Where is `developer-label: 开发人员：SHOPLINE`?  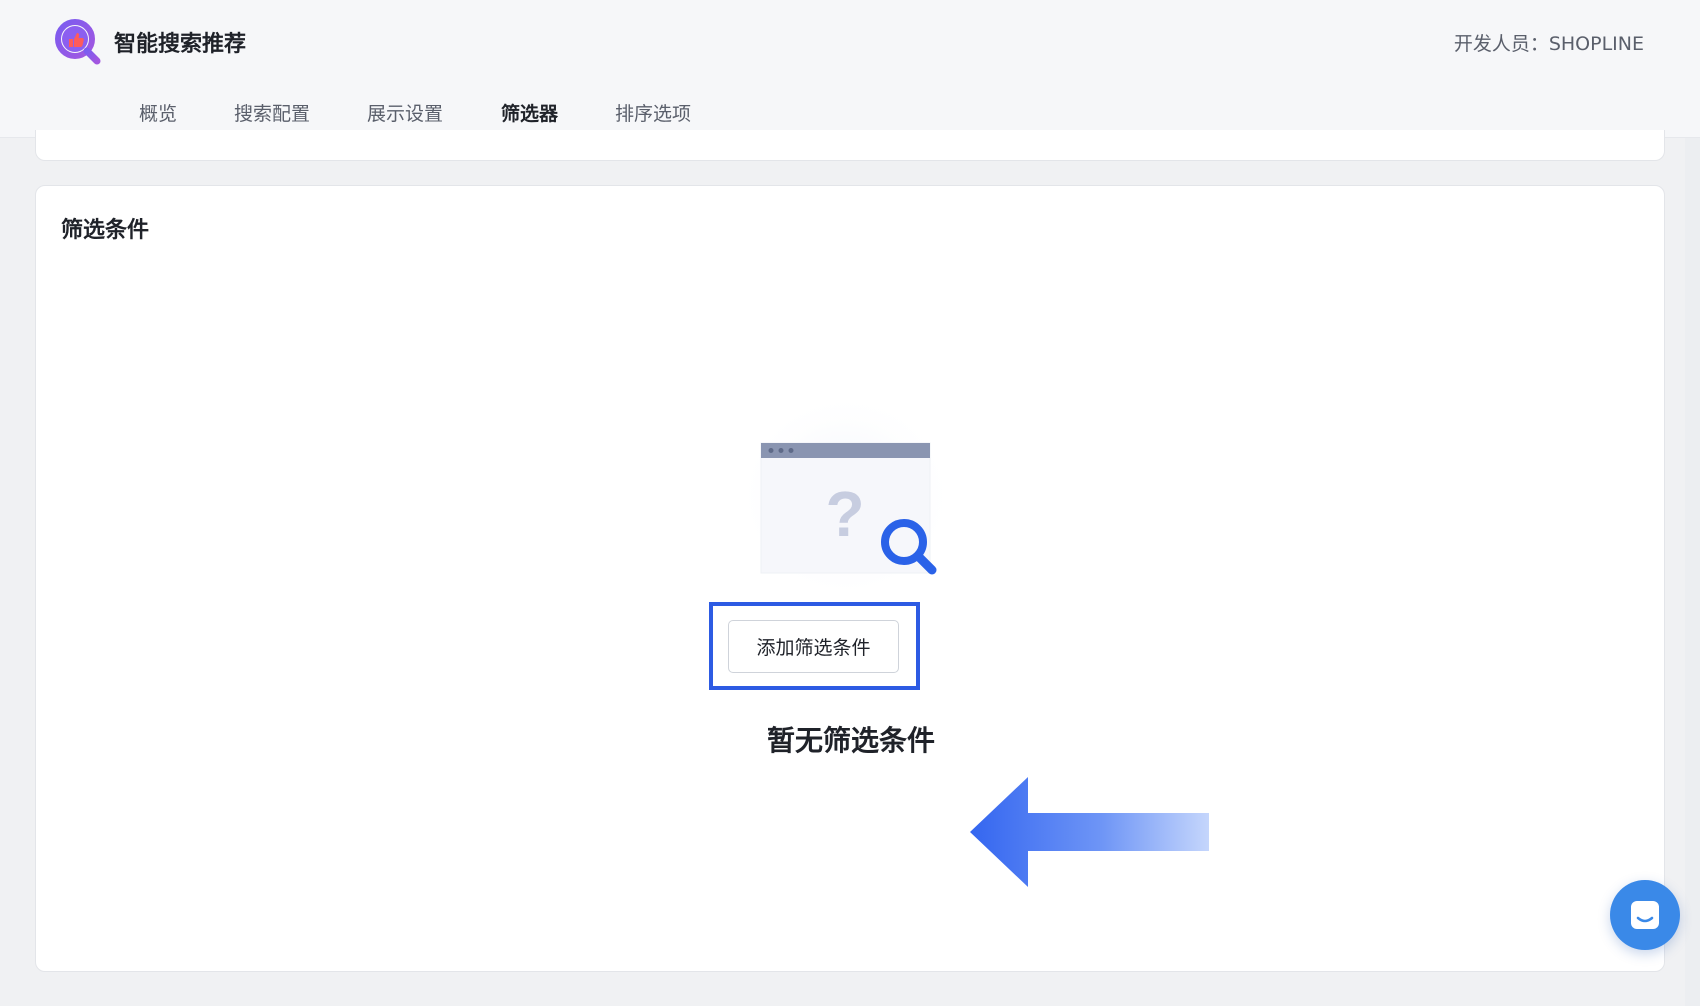 developer-label: 开发人员：SHOPLINE is located at coordinates (1548, 44).